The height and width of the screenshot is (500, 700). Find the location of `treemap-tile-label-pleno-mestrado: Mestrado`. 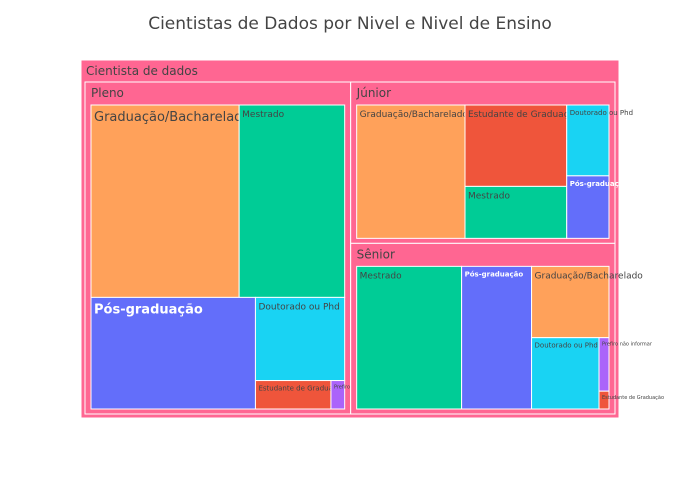

treemap-tile-label-pleno-mestrado: Mestrado is located at coordinates (263, 115).